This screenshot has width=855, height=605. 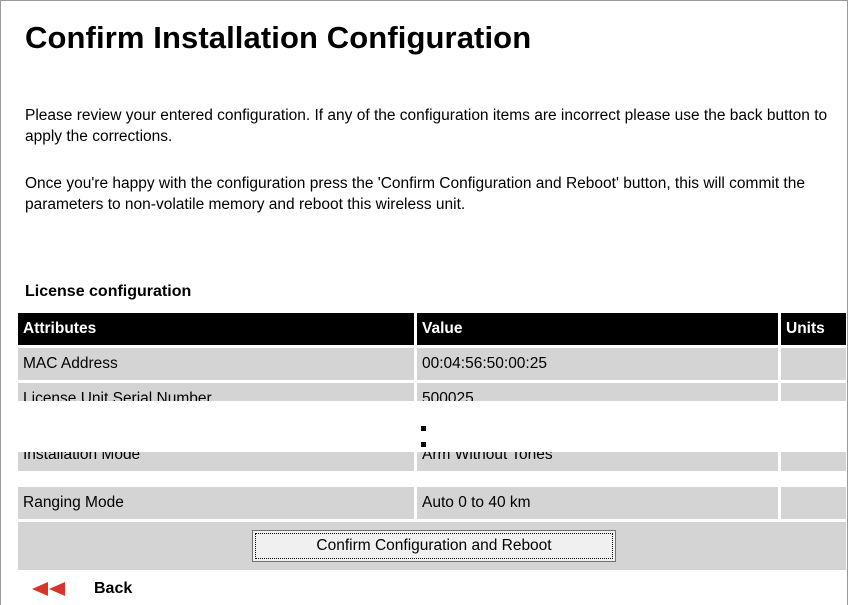 What do you see at coordinates (597, 392) in the screenshot?
I see `row-value: 500025` at bounding box center [597, 392].